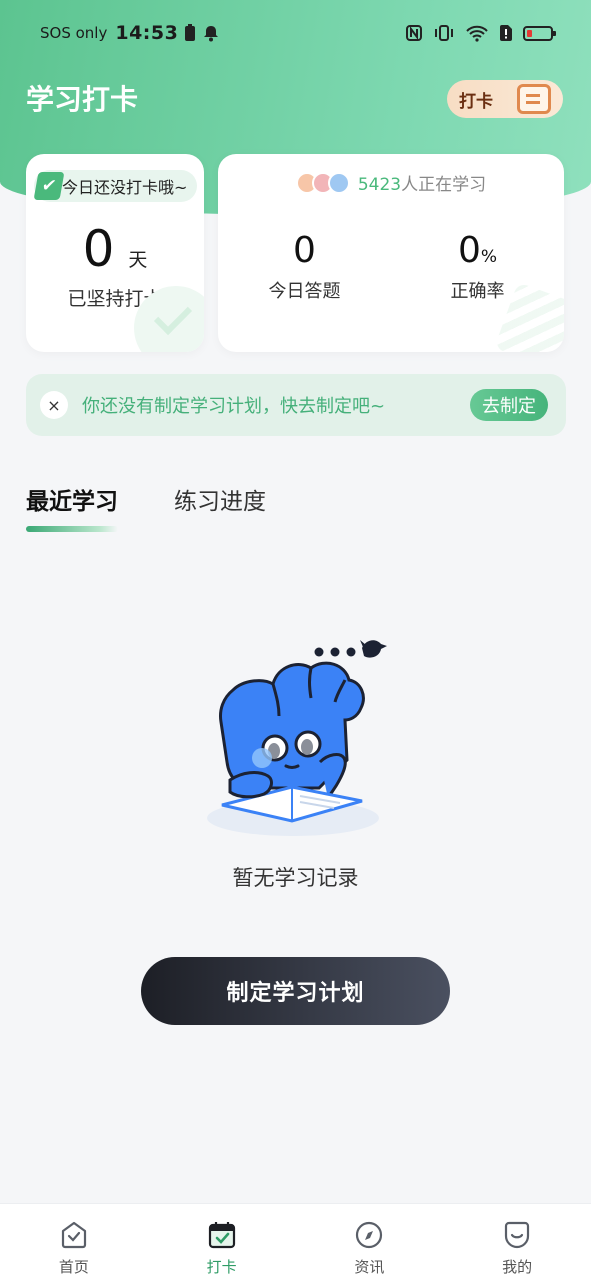 This screenshot has width=591, height=1280. Describe the element at coordinates (221, 1267) in the screenshot. I see `nav-checkin-label: 打卡` at that location.